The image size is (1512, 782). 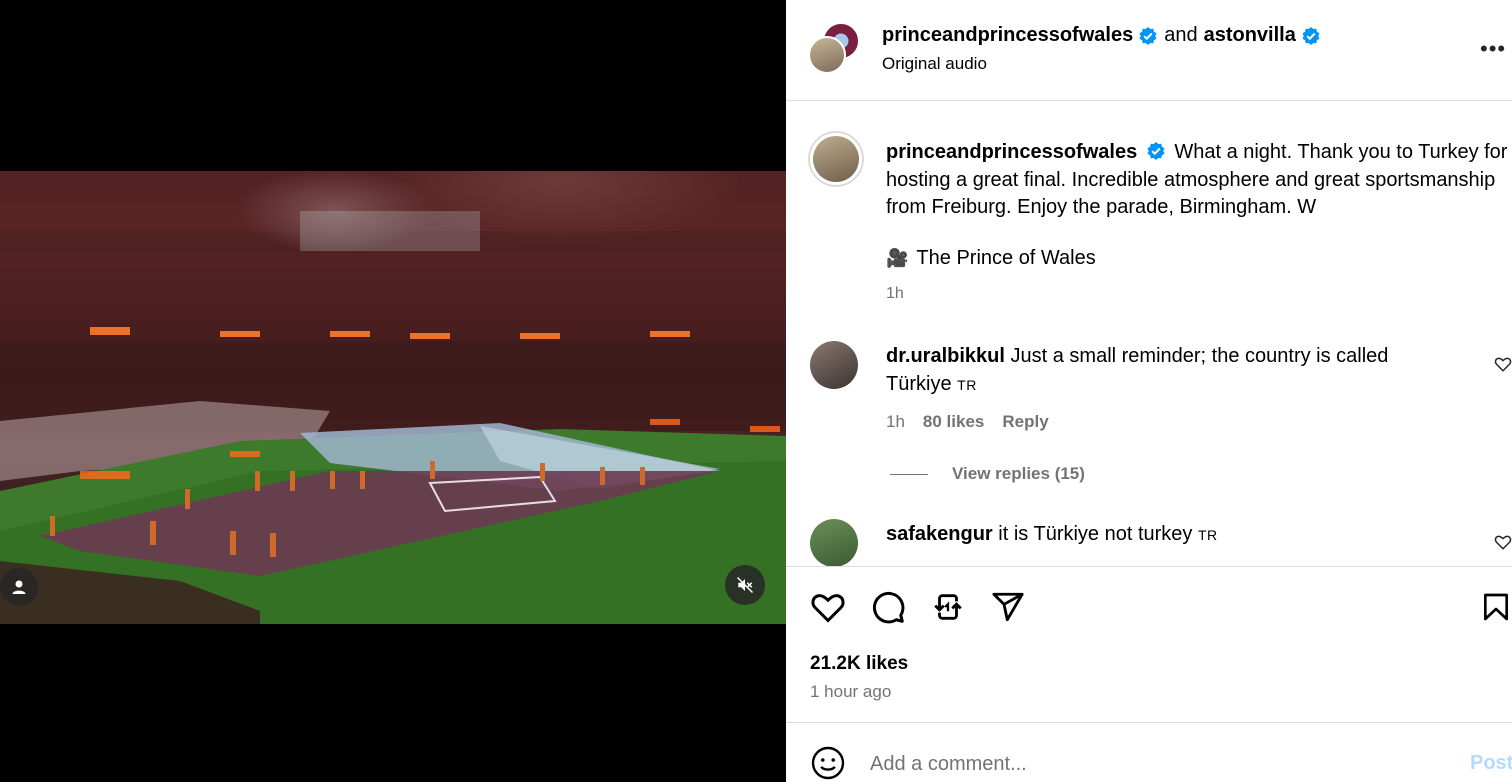 What do you see at coordinates (1025, 422) in the screenshot?
I see `reply-button: Reply` at bounding box center [1025, 422].